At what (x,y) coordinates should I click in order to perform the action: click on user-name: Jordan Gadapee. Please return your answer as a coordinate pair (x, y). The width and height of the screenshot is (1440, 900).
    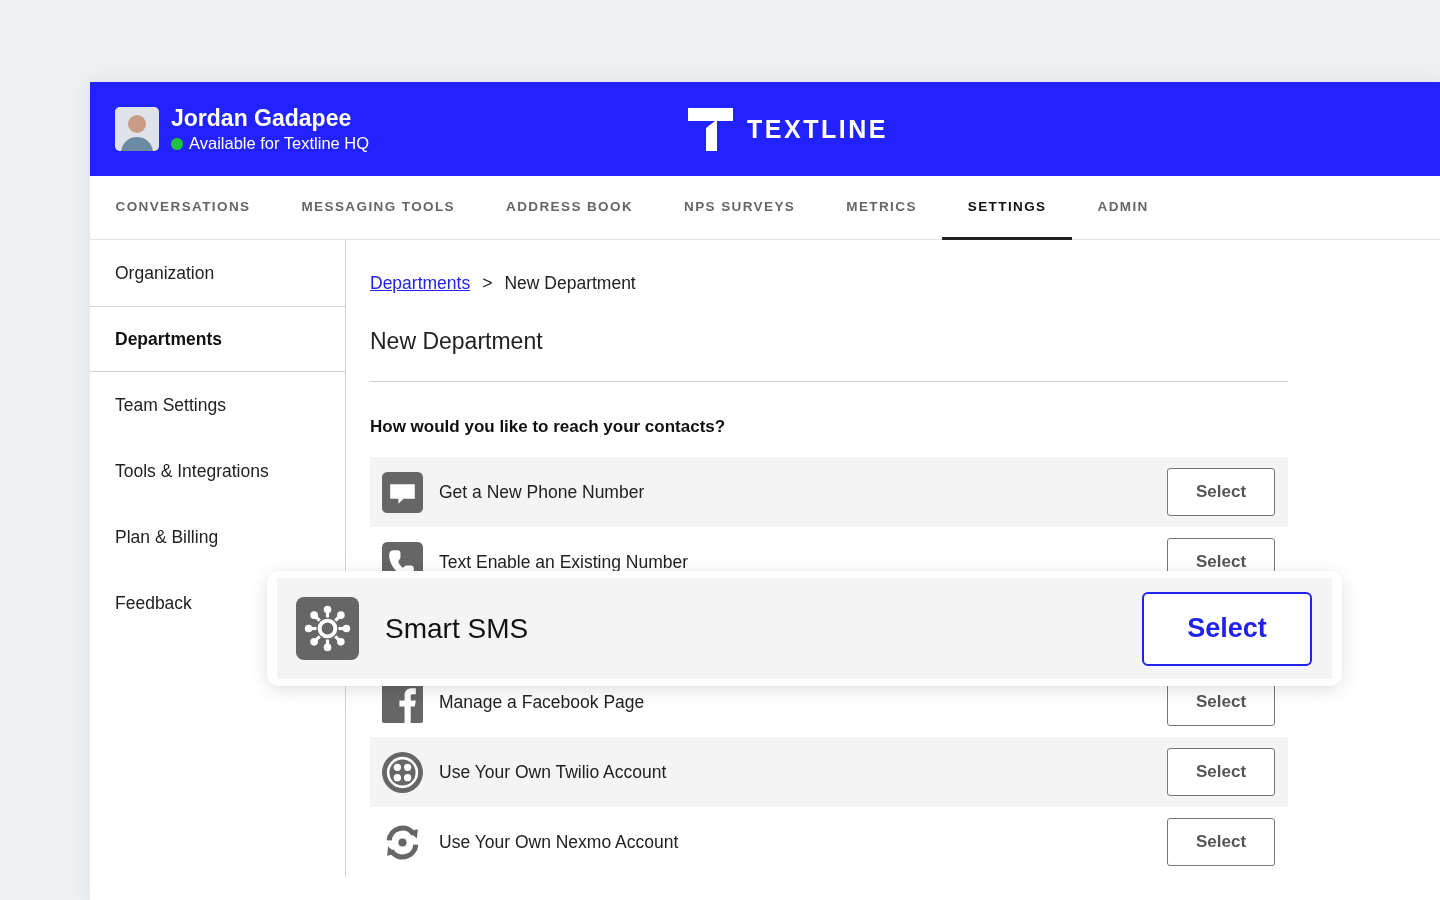
    Looking at the image, I should click on (262, 118).